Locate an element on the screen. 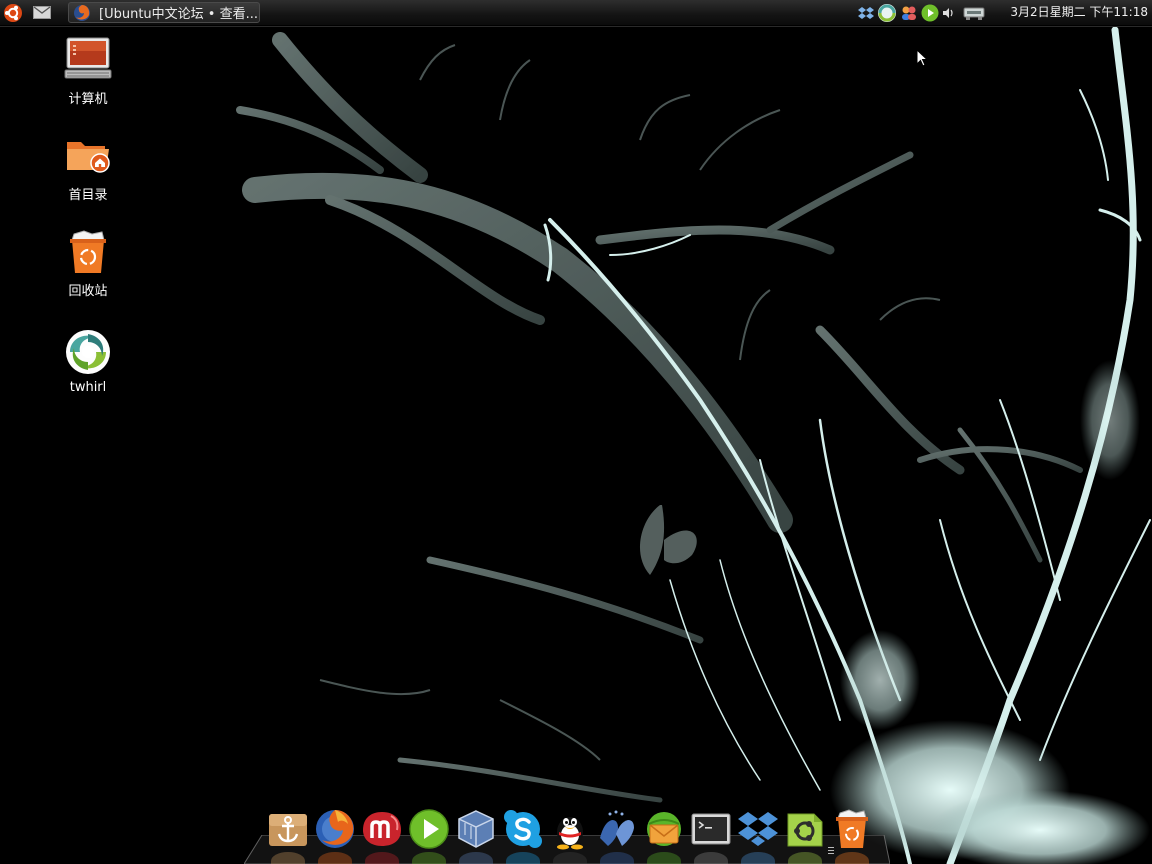 The image size is (1152, 864). dock-item-docky-anchor is located at coordinates (287, 829).